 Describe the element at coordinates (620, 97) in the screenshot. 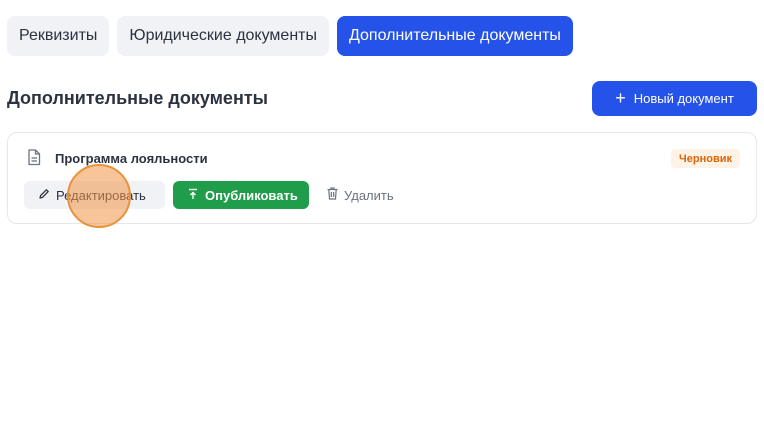

I see `plus-icon: +` at that location.